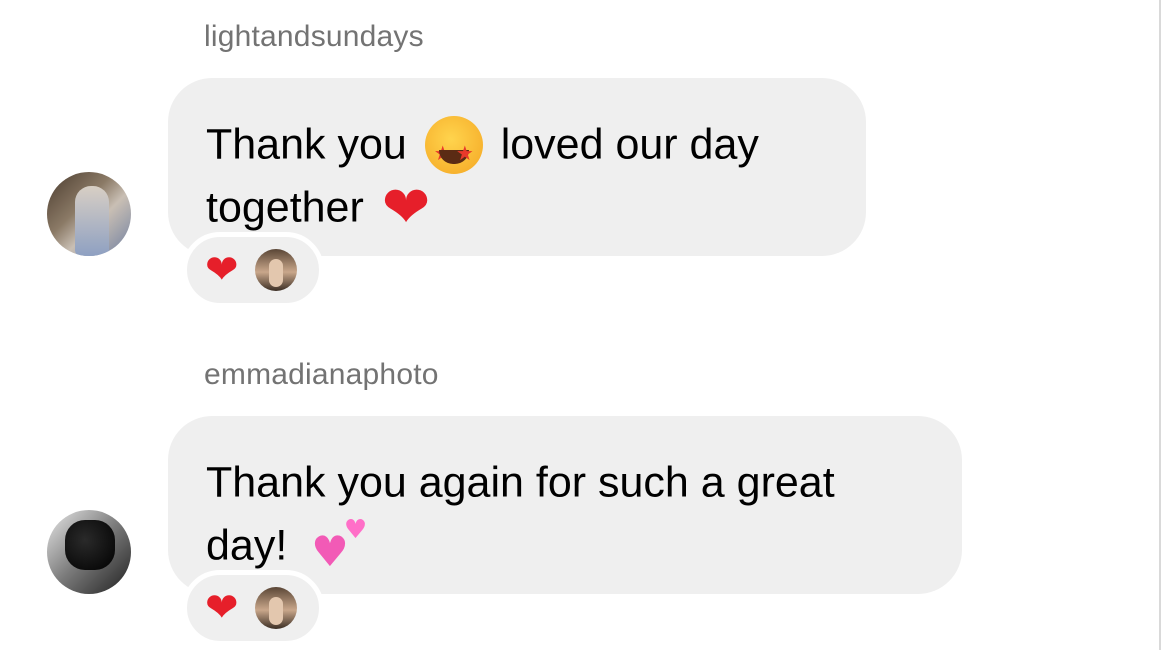  What do you see at coordinates (629, 144) in the screenshot?
I see `message-text-segment: loved our day` at bounding box center [629, 144].